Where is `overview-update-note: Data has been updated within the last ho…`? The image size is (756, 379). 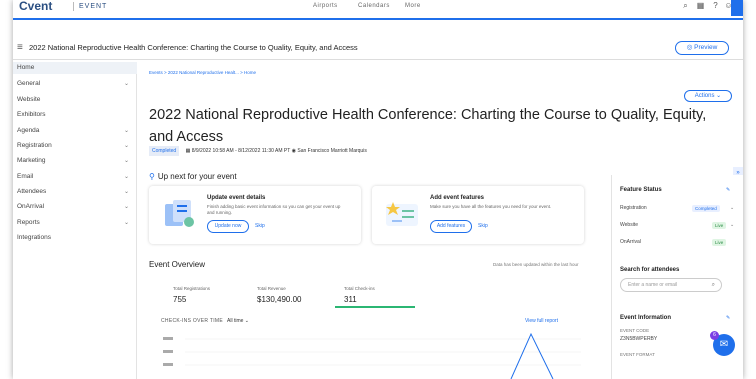 overview-update-note: Data has been updated within the last ho… is located at coordinates (536, 264).